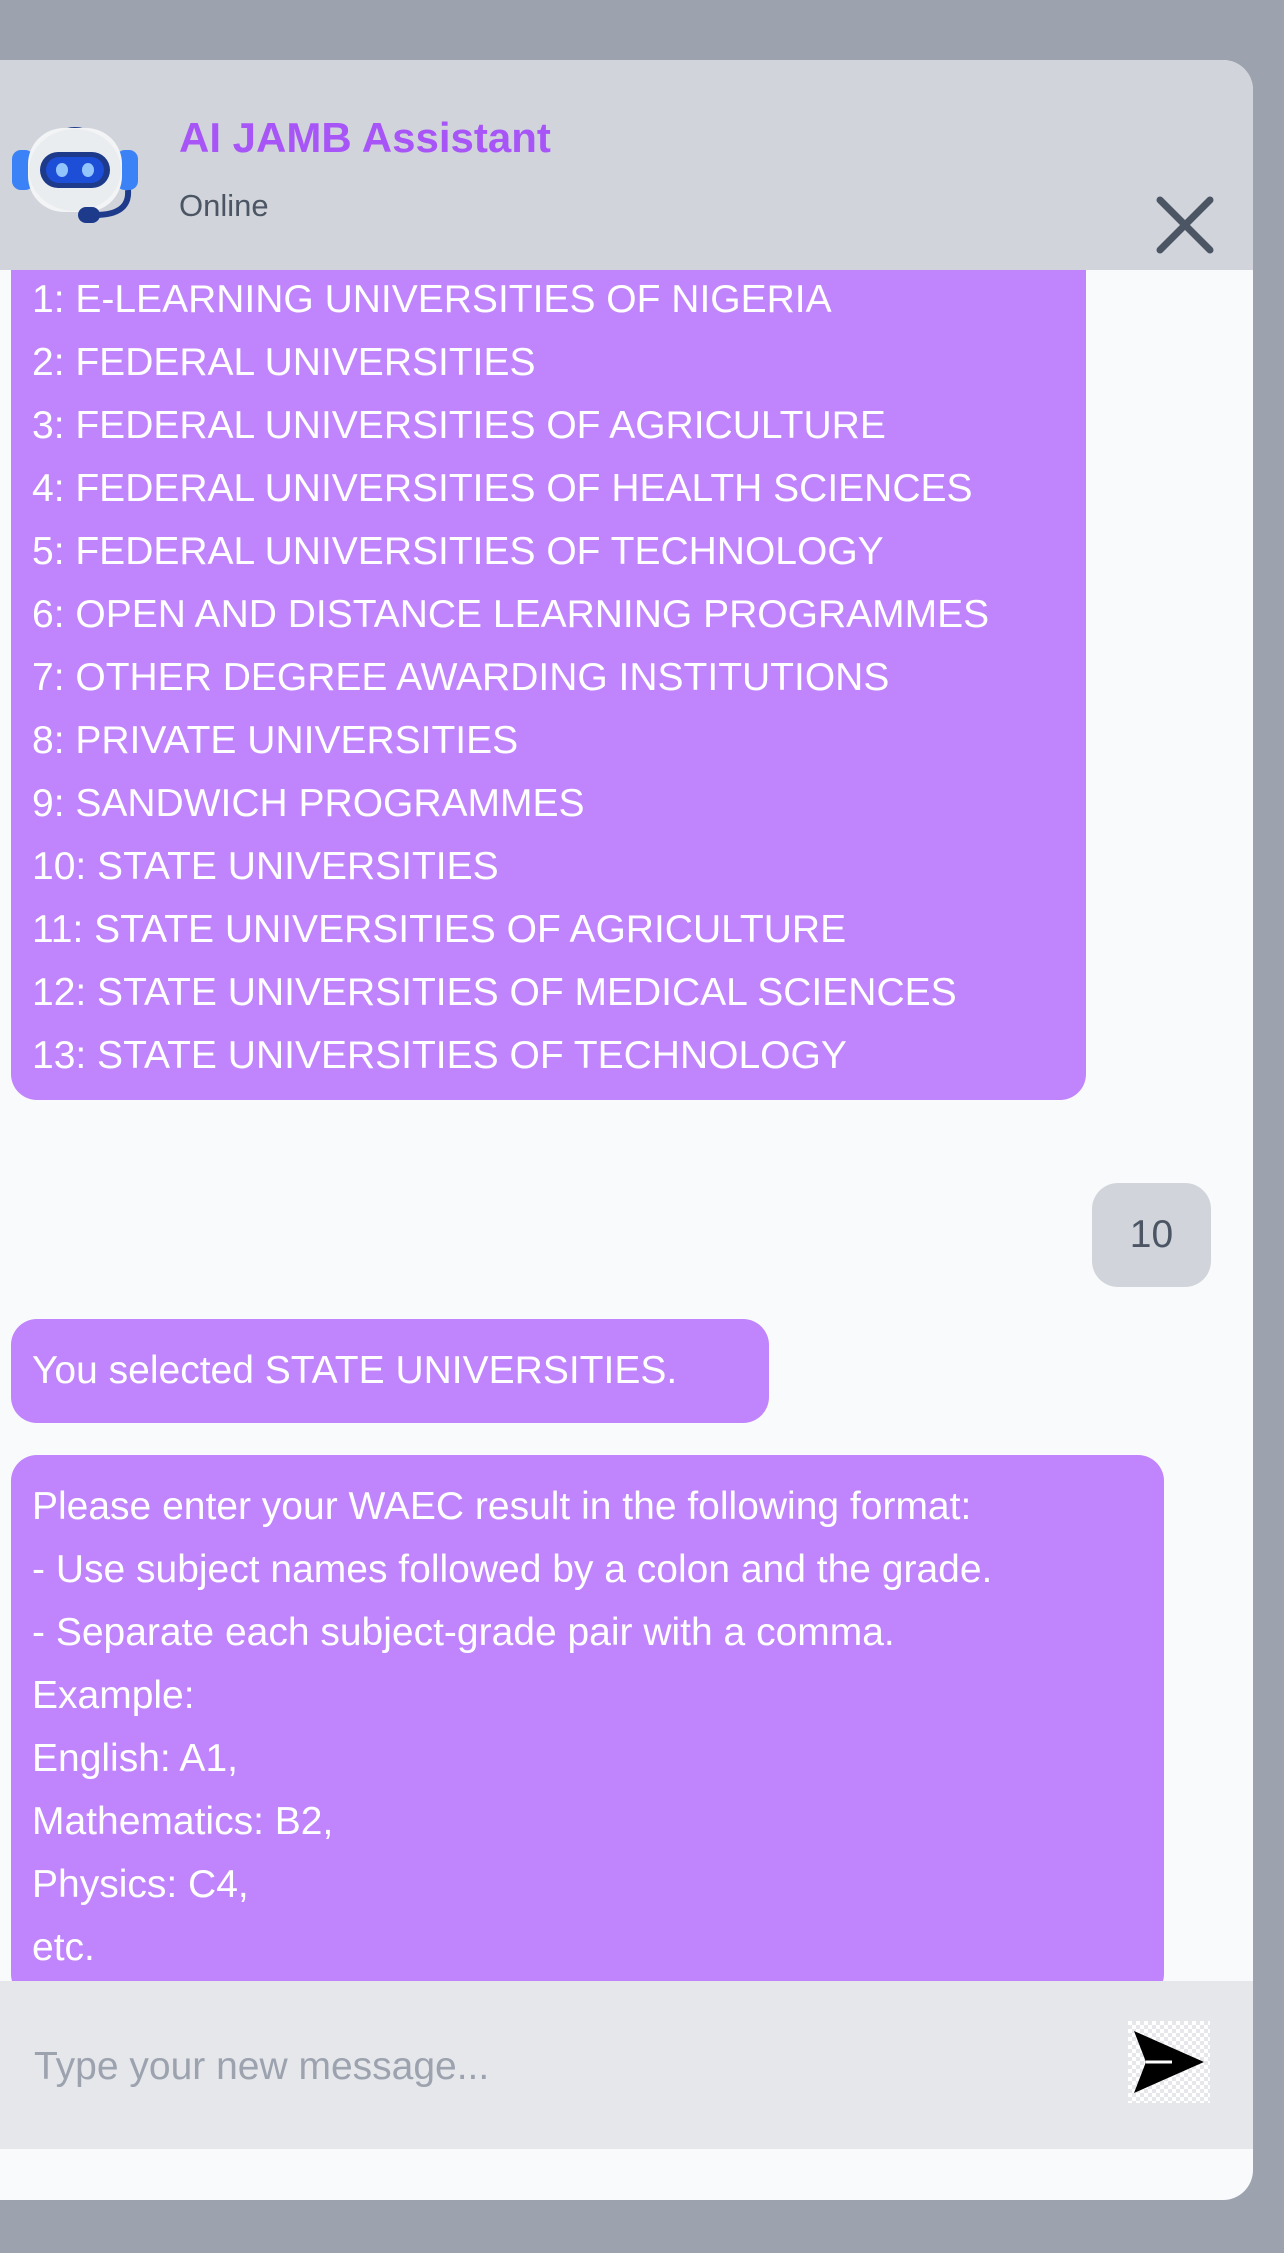  I want to click on list-item: 7: OTHER DEGREE AWARDING INSTITUTIONS, so click(461, 677).